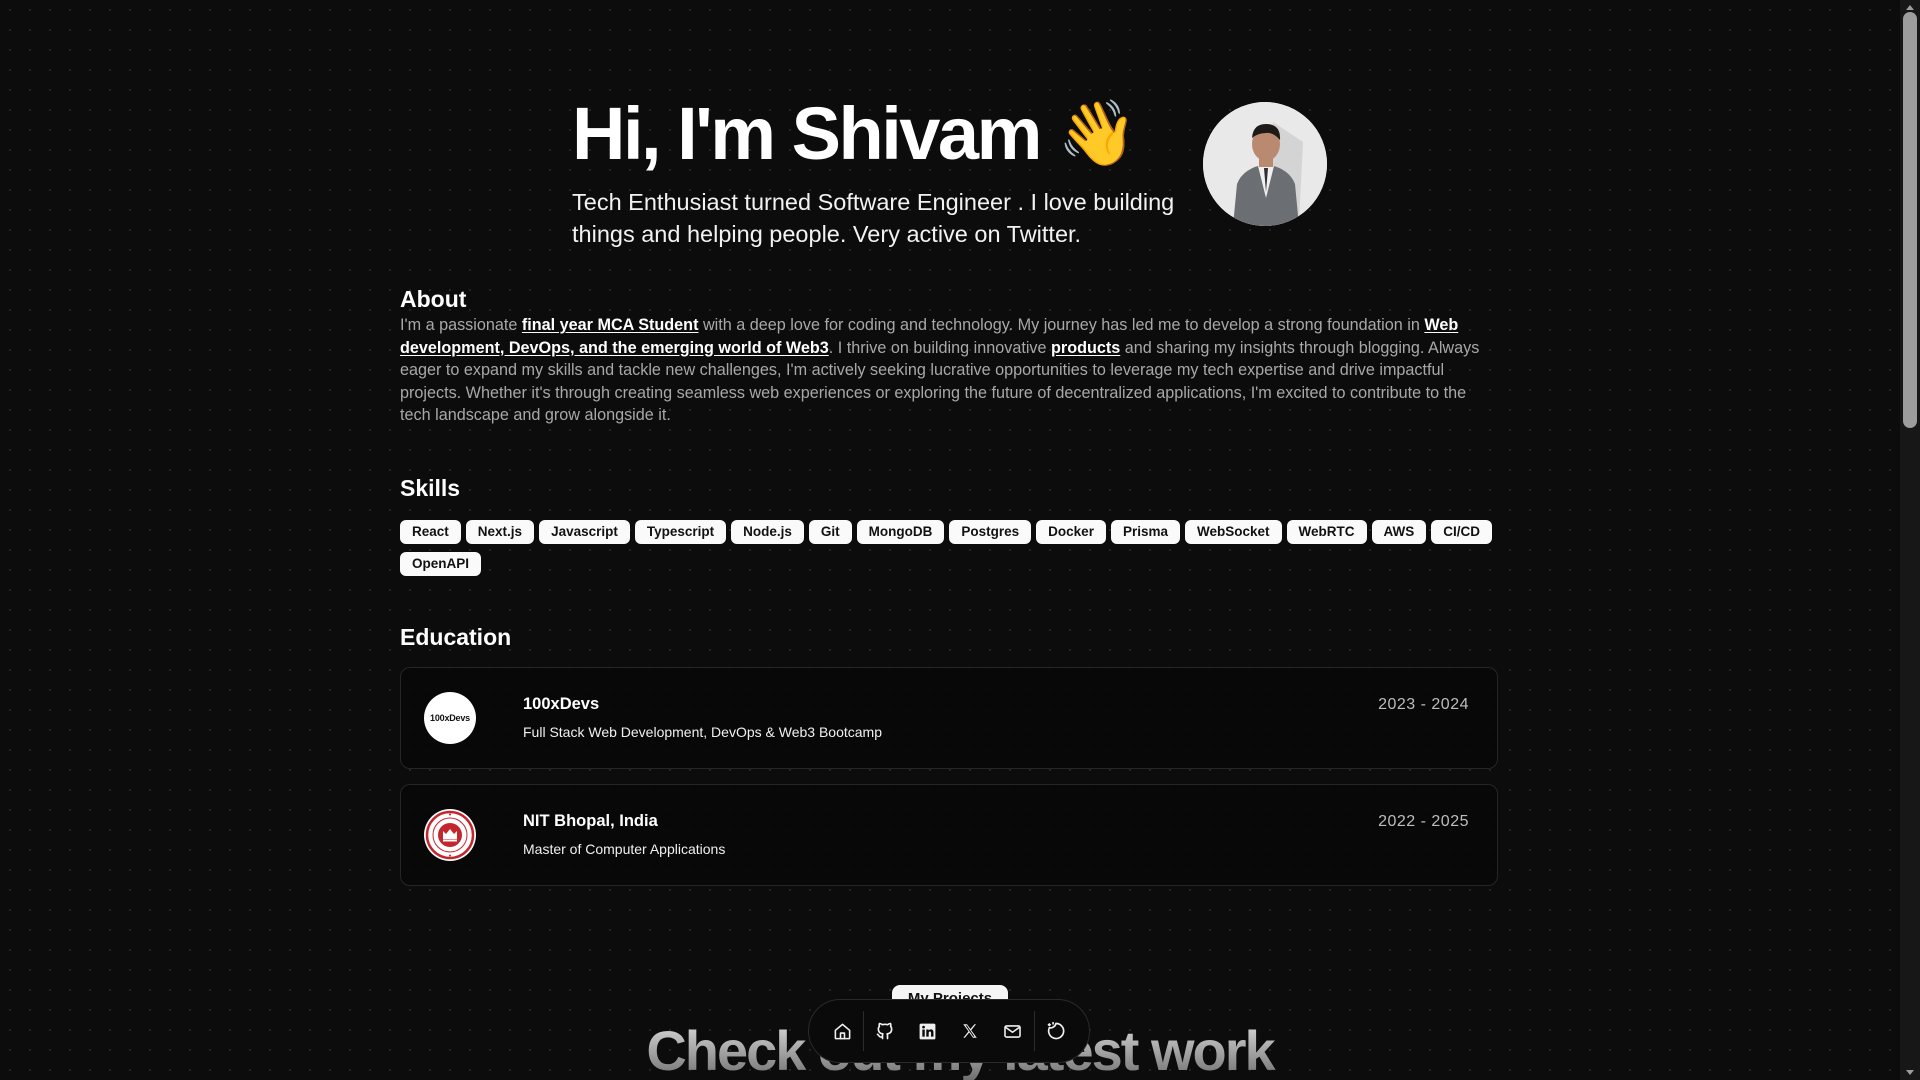 The image size is (1920, 1080). What do you see at coordinates (1462, 532) in the screenshot?
I see `skill-chip: CI/CD` at bounding box center [1462, 532].